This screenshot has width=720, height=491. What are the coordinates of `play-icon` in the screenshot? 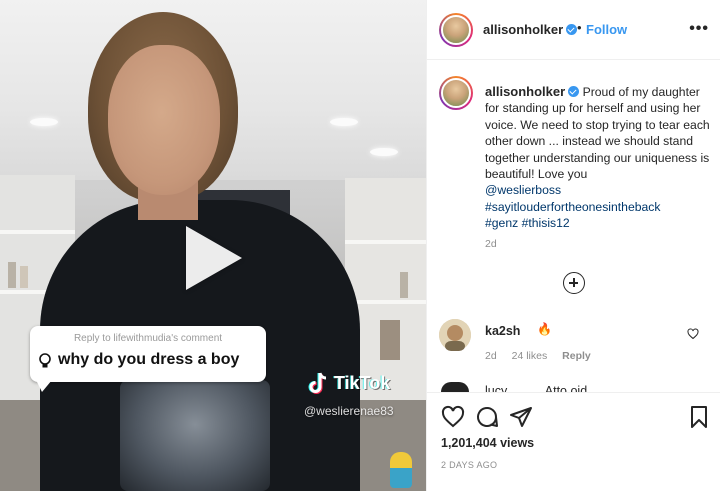 It's located at (214, 258).